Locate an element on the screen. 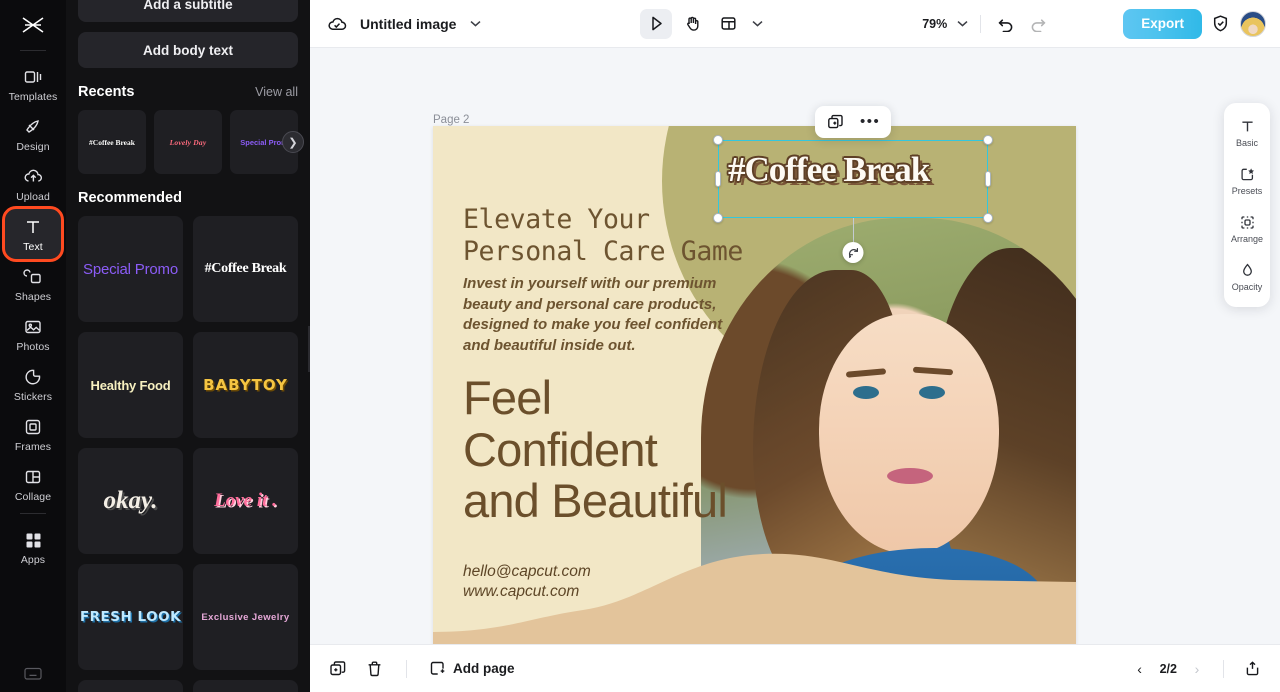  template-card: Love it . is located at coordinates (245, 501).